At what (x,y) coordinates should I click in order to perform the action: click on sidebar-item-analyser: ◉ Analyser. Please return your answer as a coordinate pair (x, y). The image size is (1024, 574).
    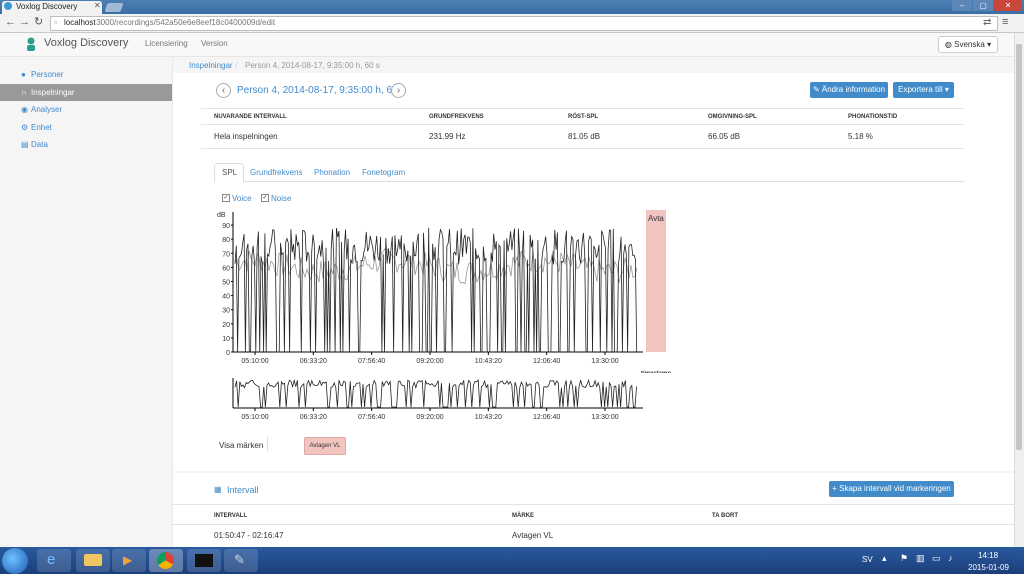
    Looking at the image, I should click on (86, 109).